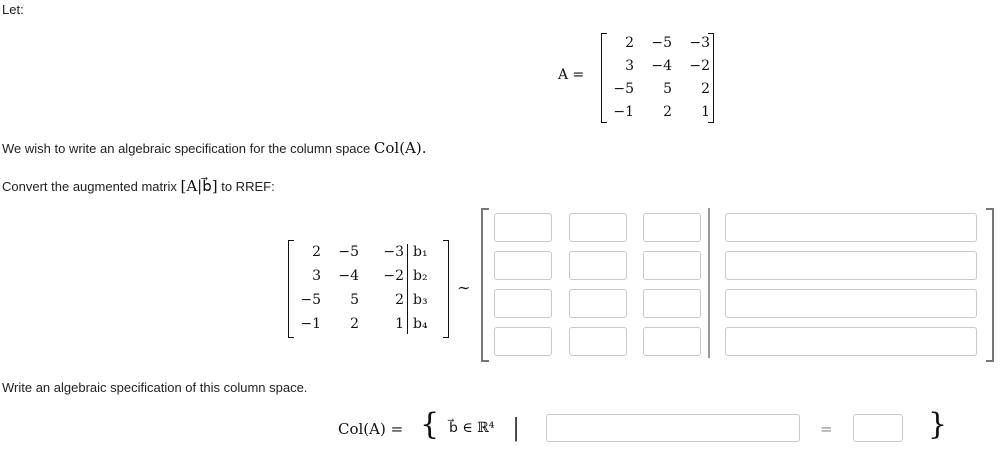  I want to click on augmented-b-cell: b₄, so click(420, 324).